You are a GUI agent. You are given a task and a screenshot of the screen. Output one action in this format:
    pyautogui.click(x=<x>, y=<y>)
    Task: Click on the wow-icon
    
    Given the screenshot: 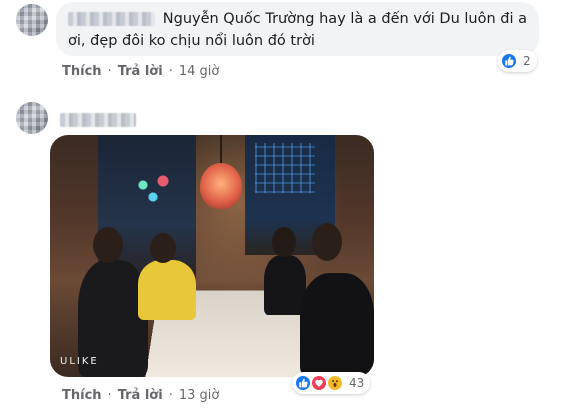 What is the action you would take?
    pyautogui.click(x=335, y=383)
    